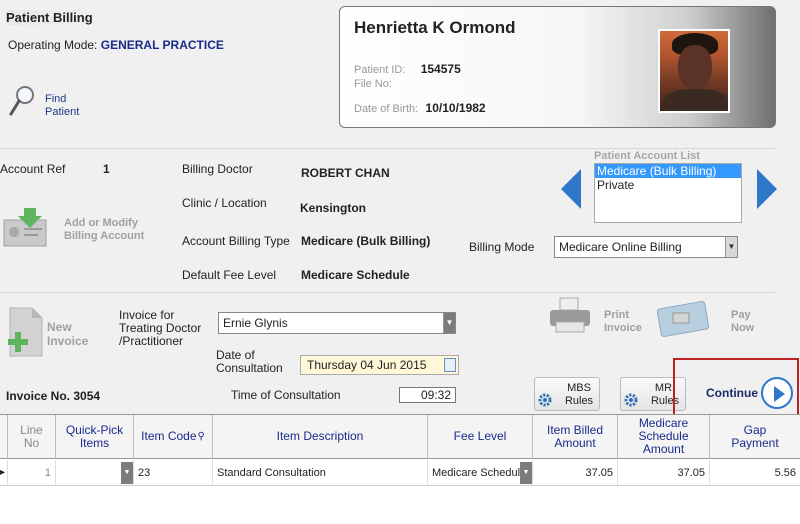 This screenshot has height=524, width=800. What do you see at coordinates (54, 17) in the screenshot?
I see `page-title: Patient Billing` at bounding box center [54, 17].